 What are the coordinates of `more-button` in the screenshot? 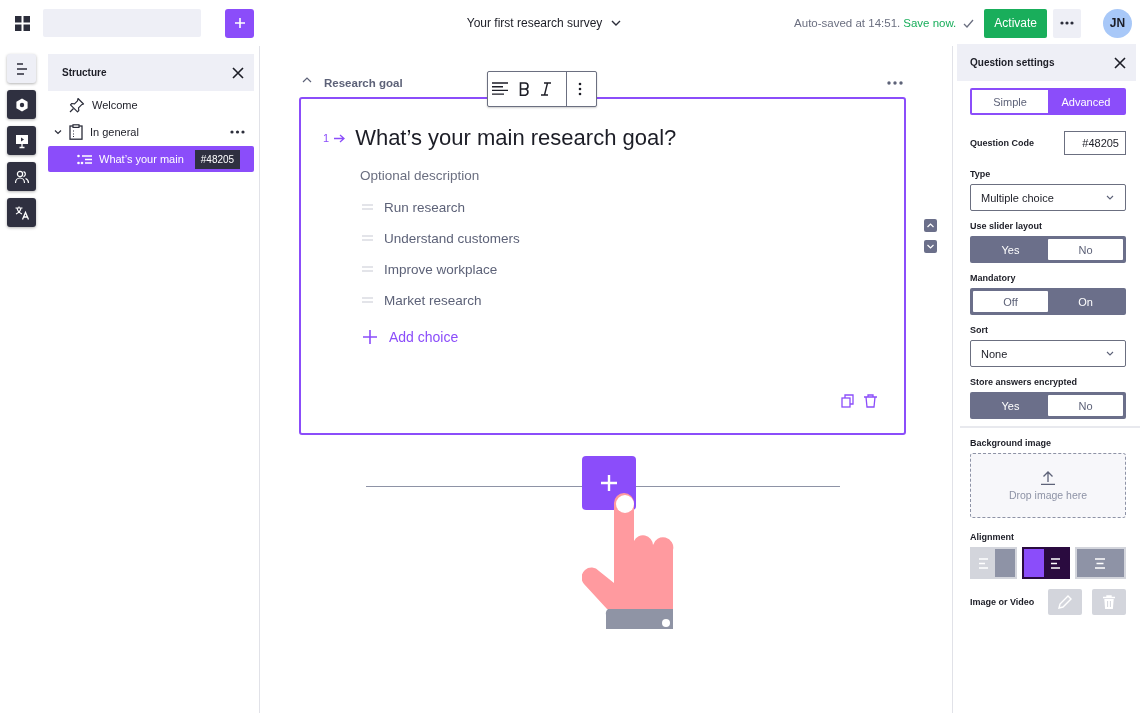 It's located at (1067, 23).